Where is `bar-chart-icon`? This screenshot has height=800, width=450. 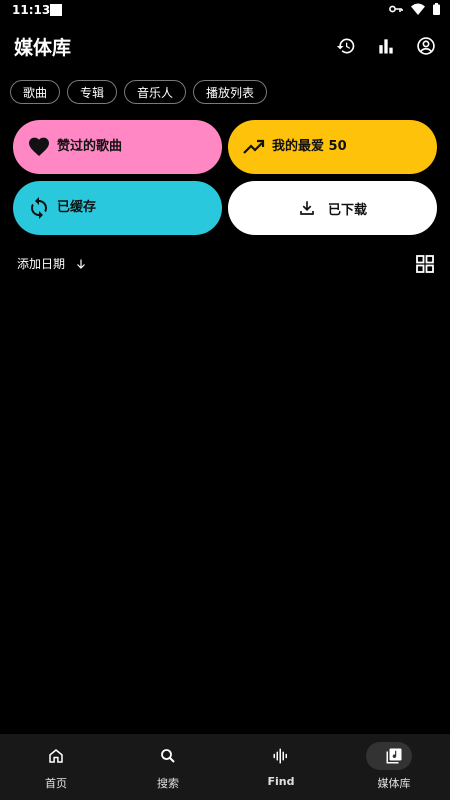
bar-chart-icon is located at coordinates (386, 46).